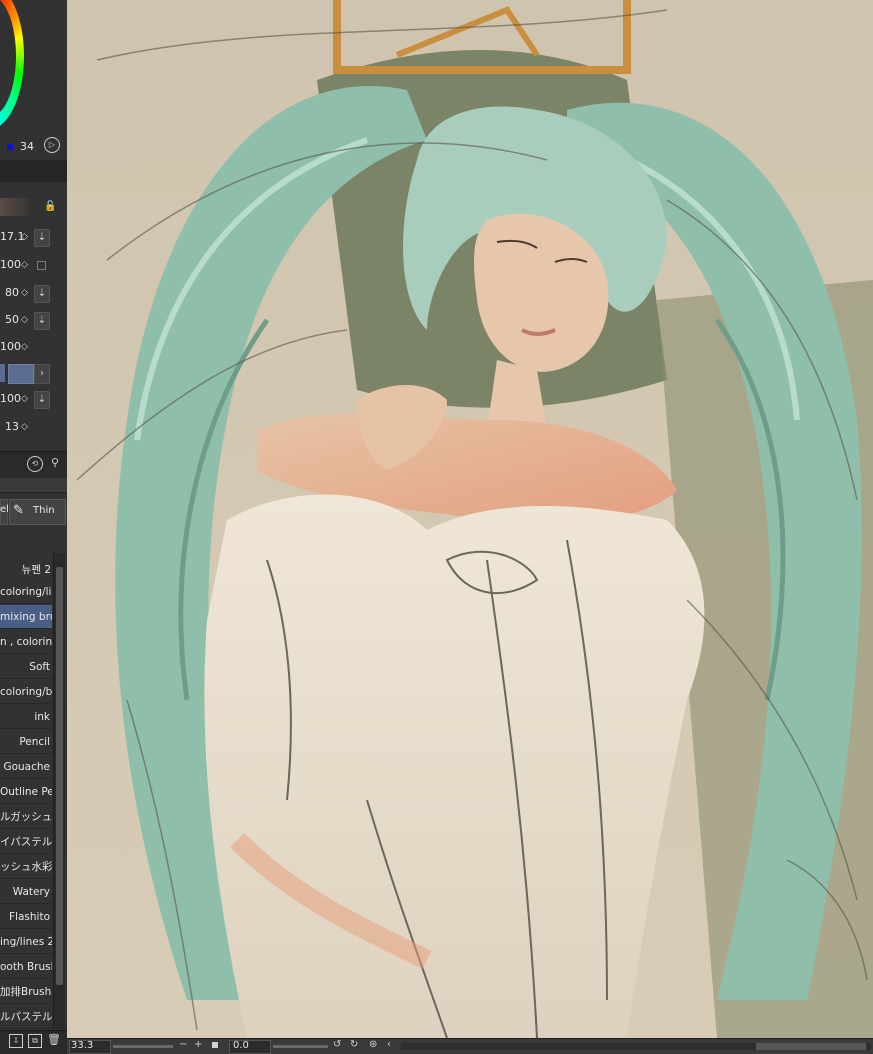 The height and width of the screenshot is (1054, 873). What do you see at coordinates (10, 147) in the screenshot?
I see `color-swatch-blue` at bounding box center [10, 147].